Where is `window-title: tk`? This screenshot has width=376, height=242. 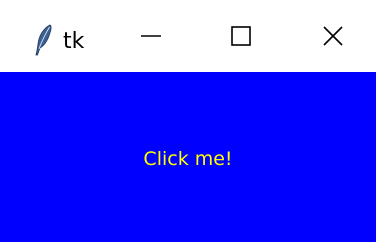 window-title: tk is located at coordinates (74, 41).